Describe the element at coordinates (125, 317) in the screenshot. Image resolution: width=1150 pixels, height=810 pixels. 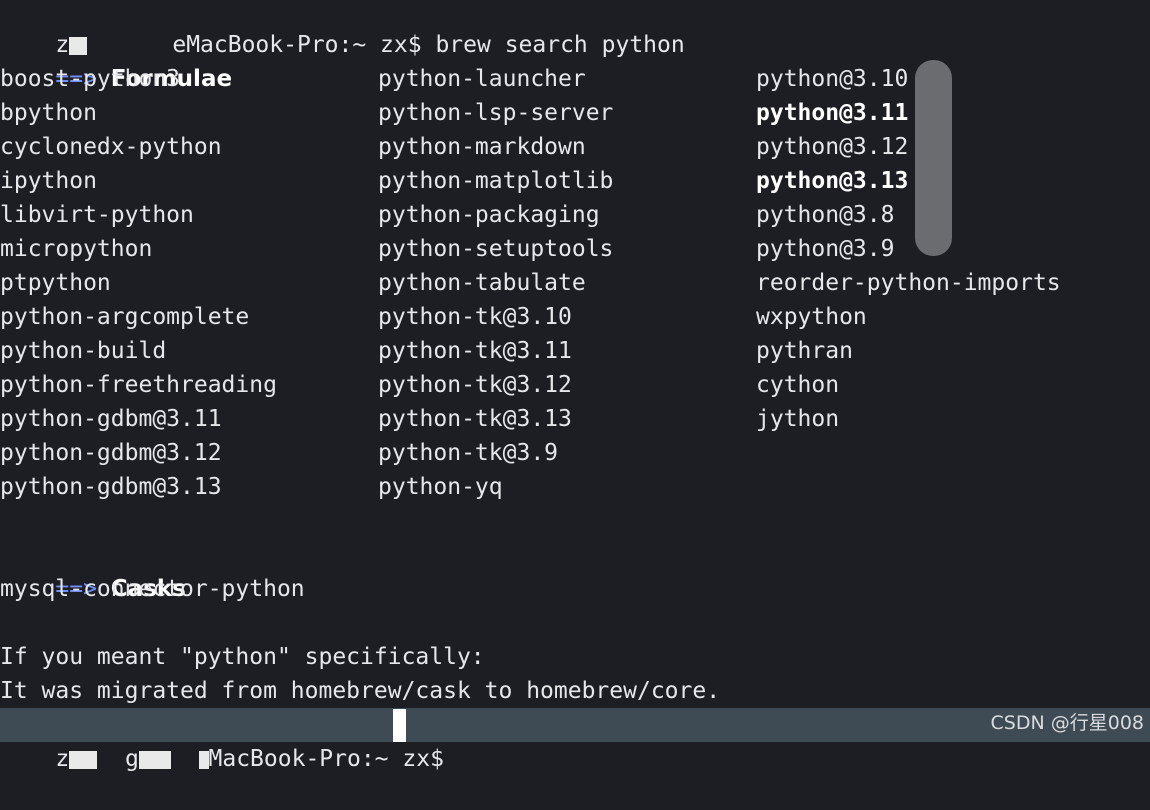
I see `formula-item: python-argcomplete` at that location.